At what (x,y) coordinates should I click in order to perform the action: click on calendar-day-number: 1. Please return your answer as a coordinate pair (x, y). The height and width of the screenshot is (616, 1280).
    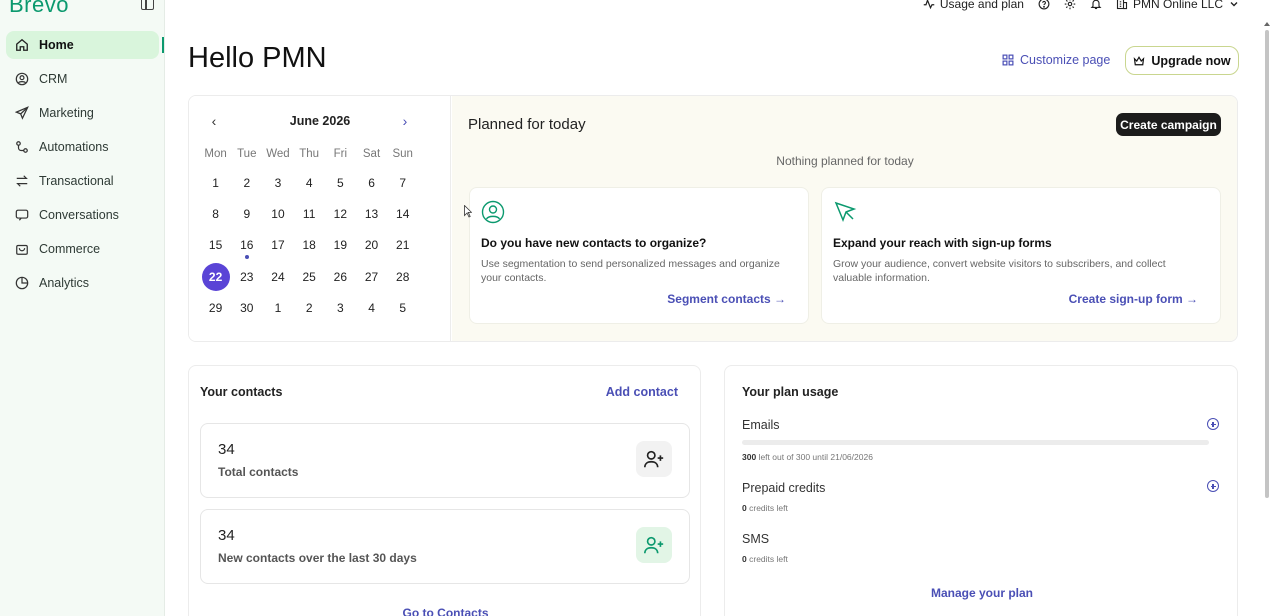
    Looking at the image, I should click on (215, 183).